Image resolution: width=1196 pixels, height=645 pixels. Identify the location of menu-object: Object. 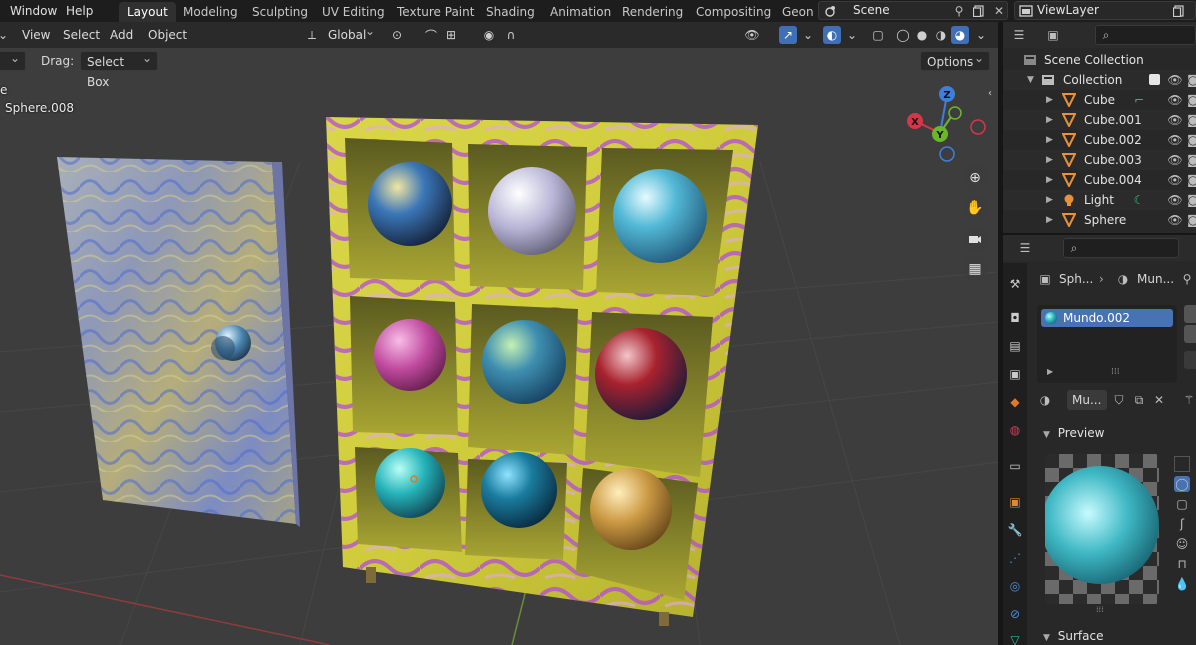
(167, 35).